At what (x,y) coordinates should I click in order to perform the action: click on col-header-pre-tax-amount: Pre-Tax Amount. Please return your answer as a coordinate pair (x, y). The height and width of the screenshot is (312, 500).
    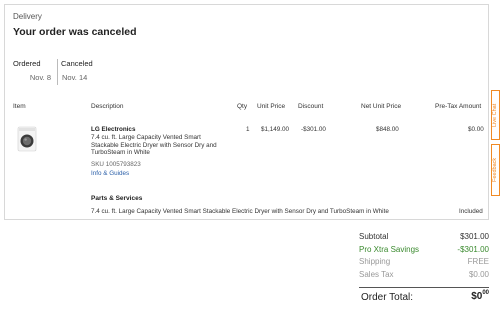
    Looking at the image, I should click on (458, 106).